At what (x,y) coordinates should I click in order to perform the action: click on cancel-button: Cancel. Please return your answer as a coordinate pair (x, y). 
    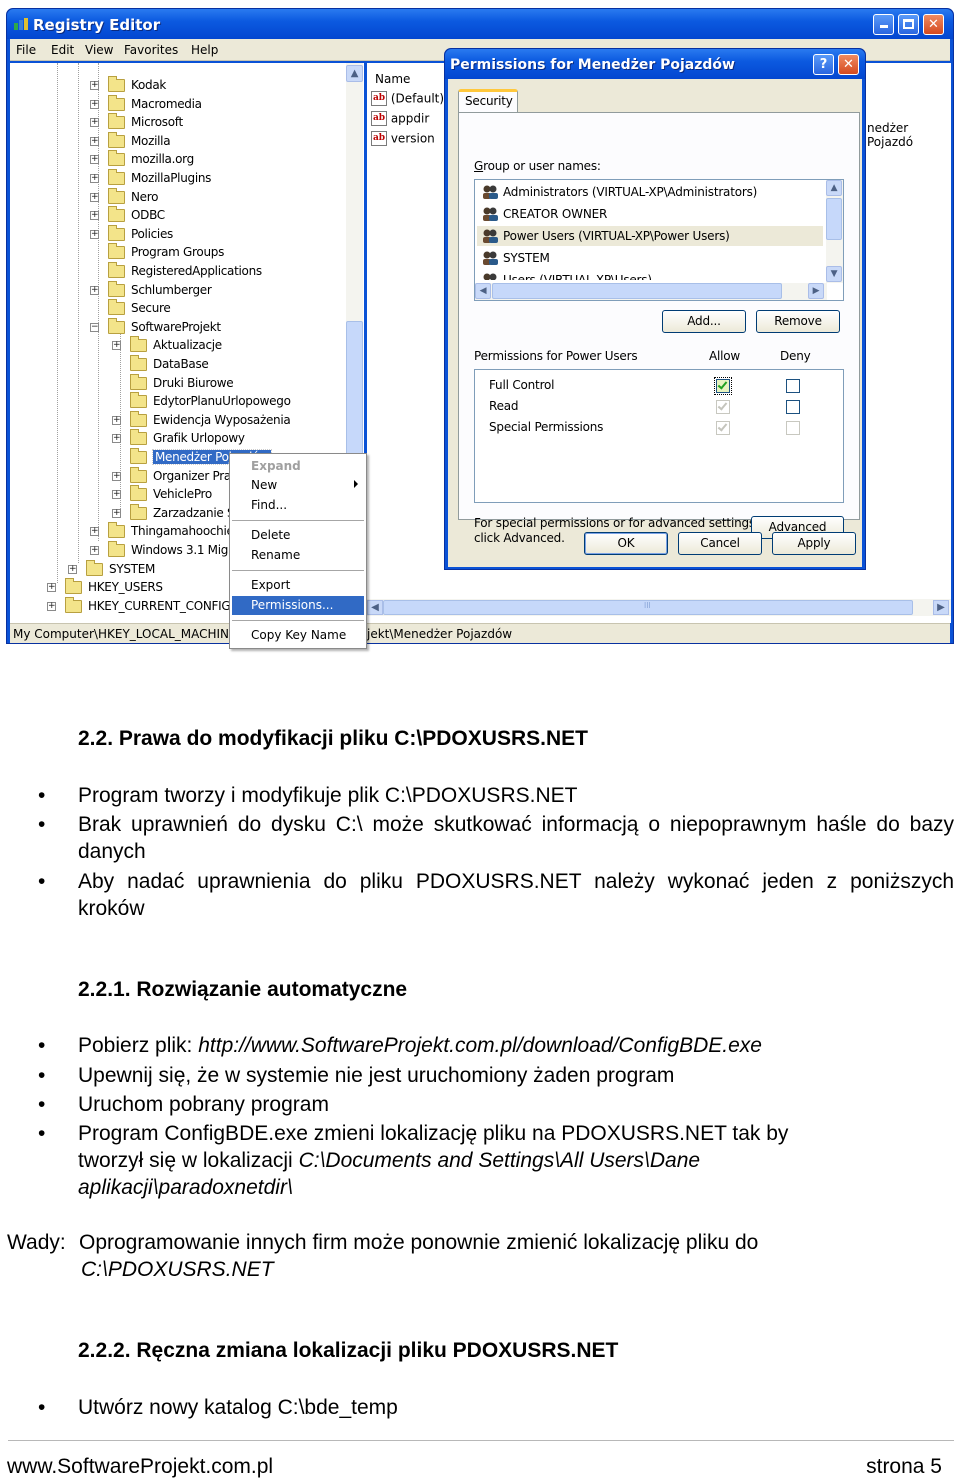
    Looking at the image, I should click on (720, 543).